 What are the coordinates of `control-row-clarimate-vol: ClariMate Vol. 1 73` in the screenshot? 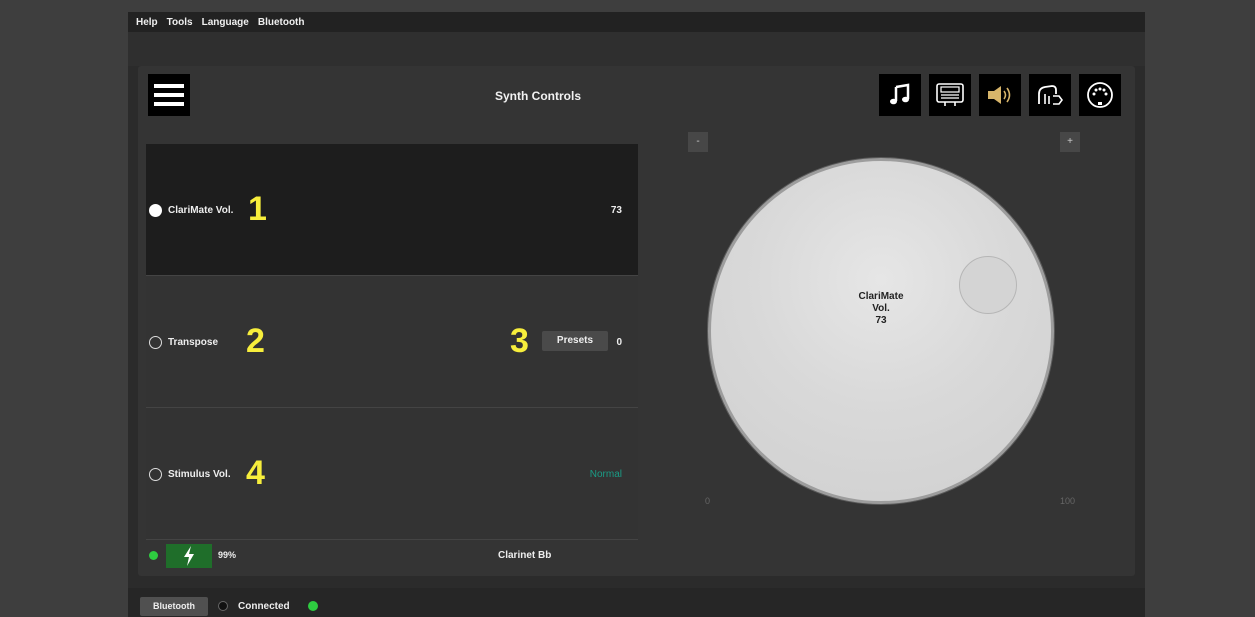 It's located at (392, 210).